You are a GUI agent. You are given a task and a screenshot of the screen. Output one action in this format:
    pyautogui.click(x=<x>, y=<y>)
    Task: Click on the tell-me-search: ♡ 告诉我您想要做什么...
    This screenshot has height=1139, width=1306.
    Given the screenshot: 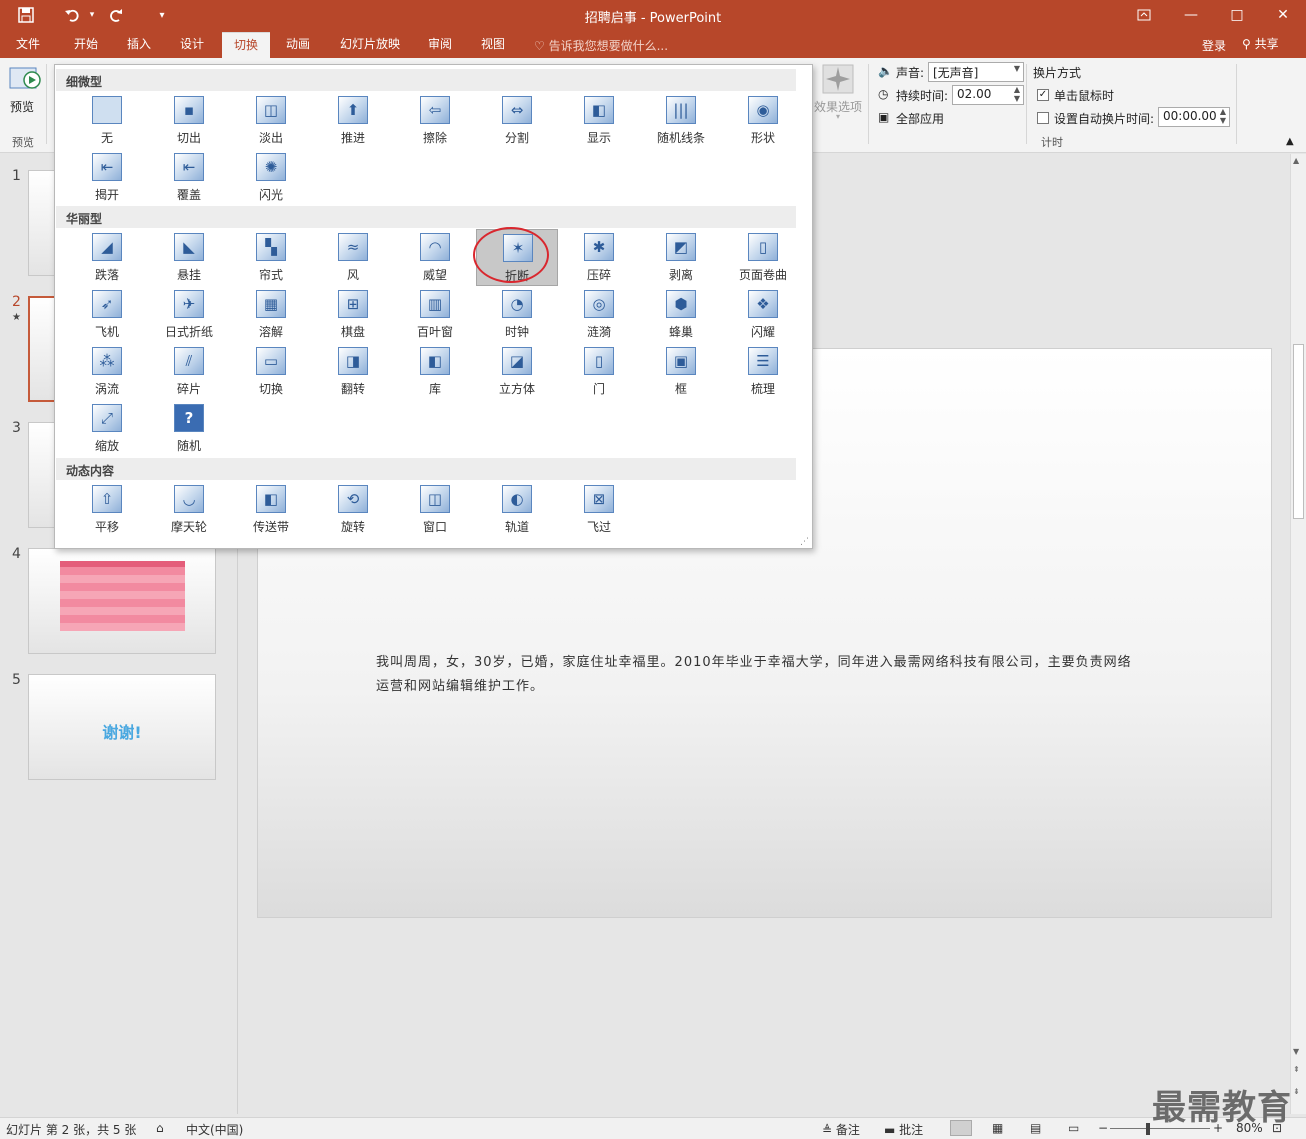 What is the action you would take?
    pyautogui.click(x=601, y=45)
    